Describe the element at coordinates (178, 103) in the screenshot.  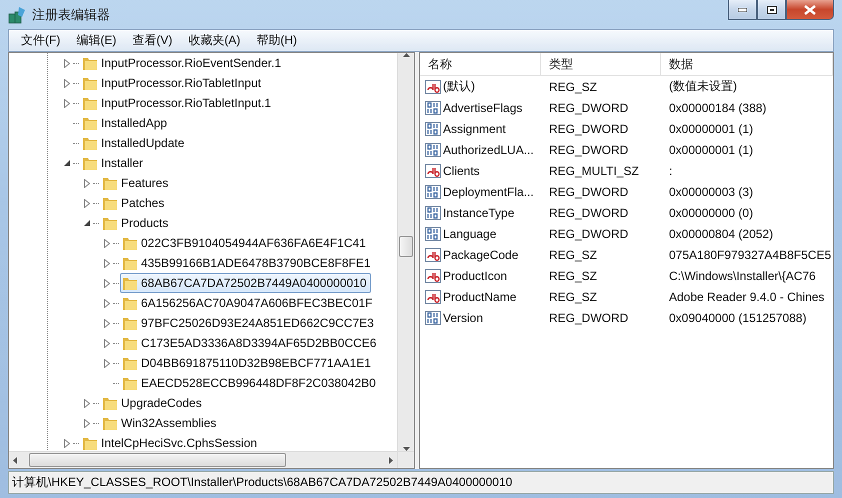
I see `tree-node: InputProcessor.RioTabletInput.1` at that location.